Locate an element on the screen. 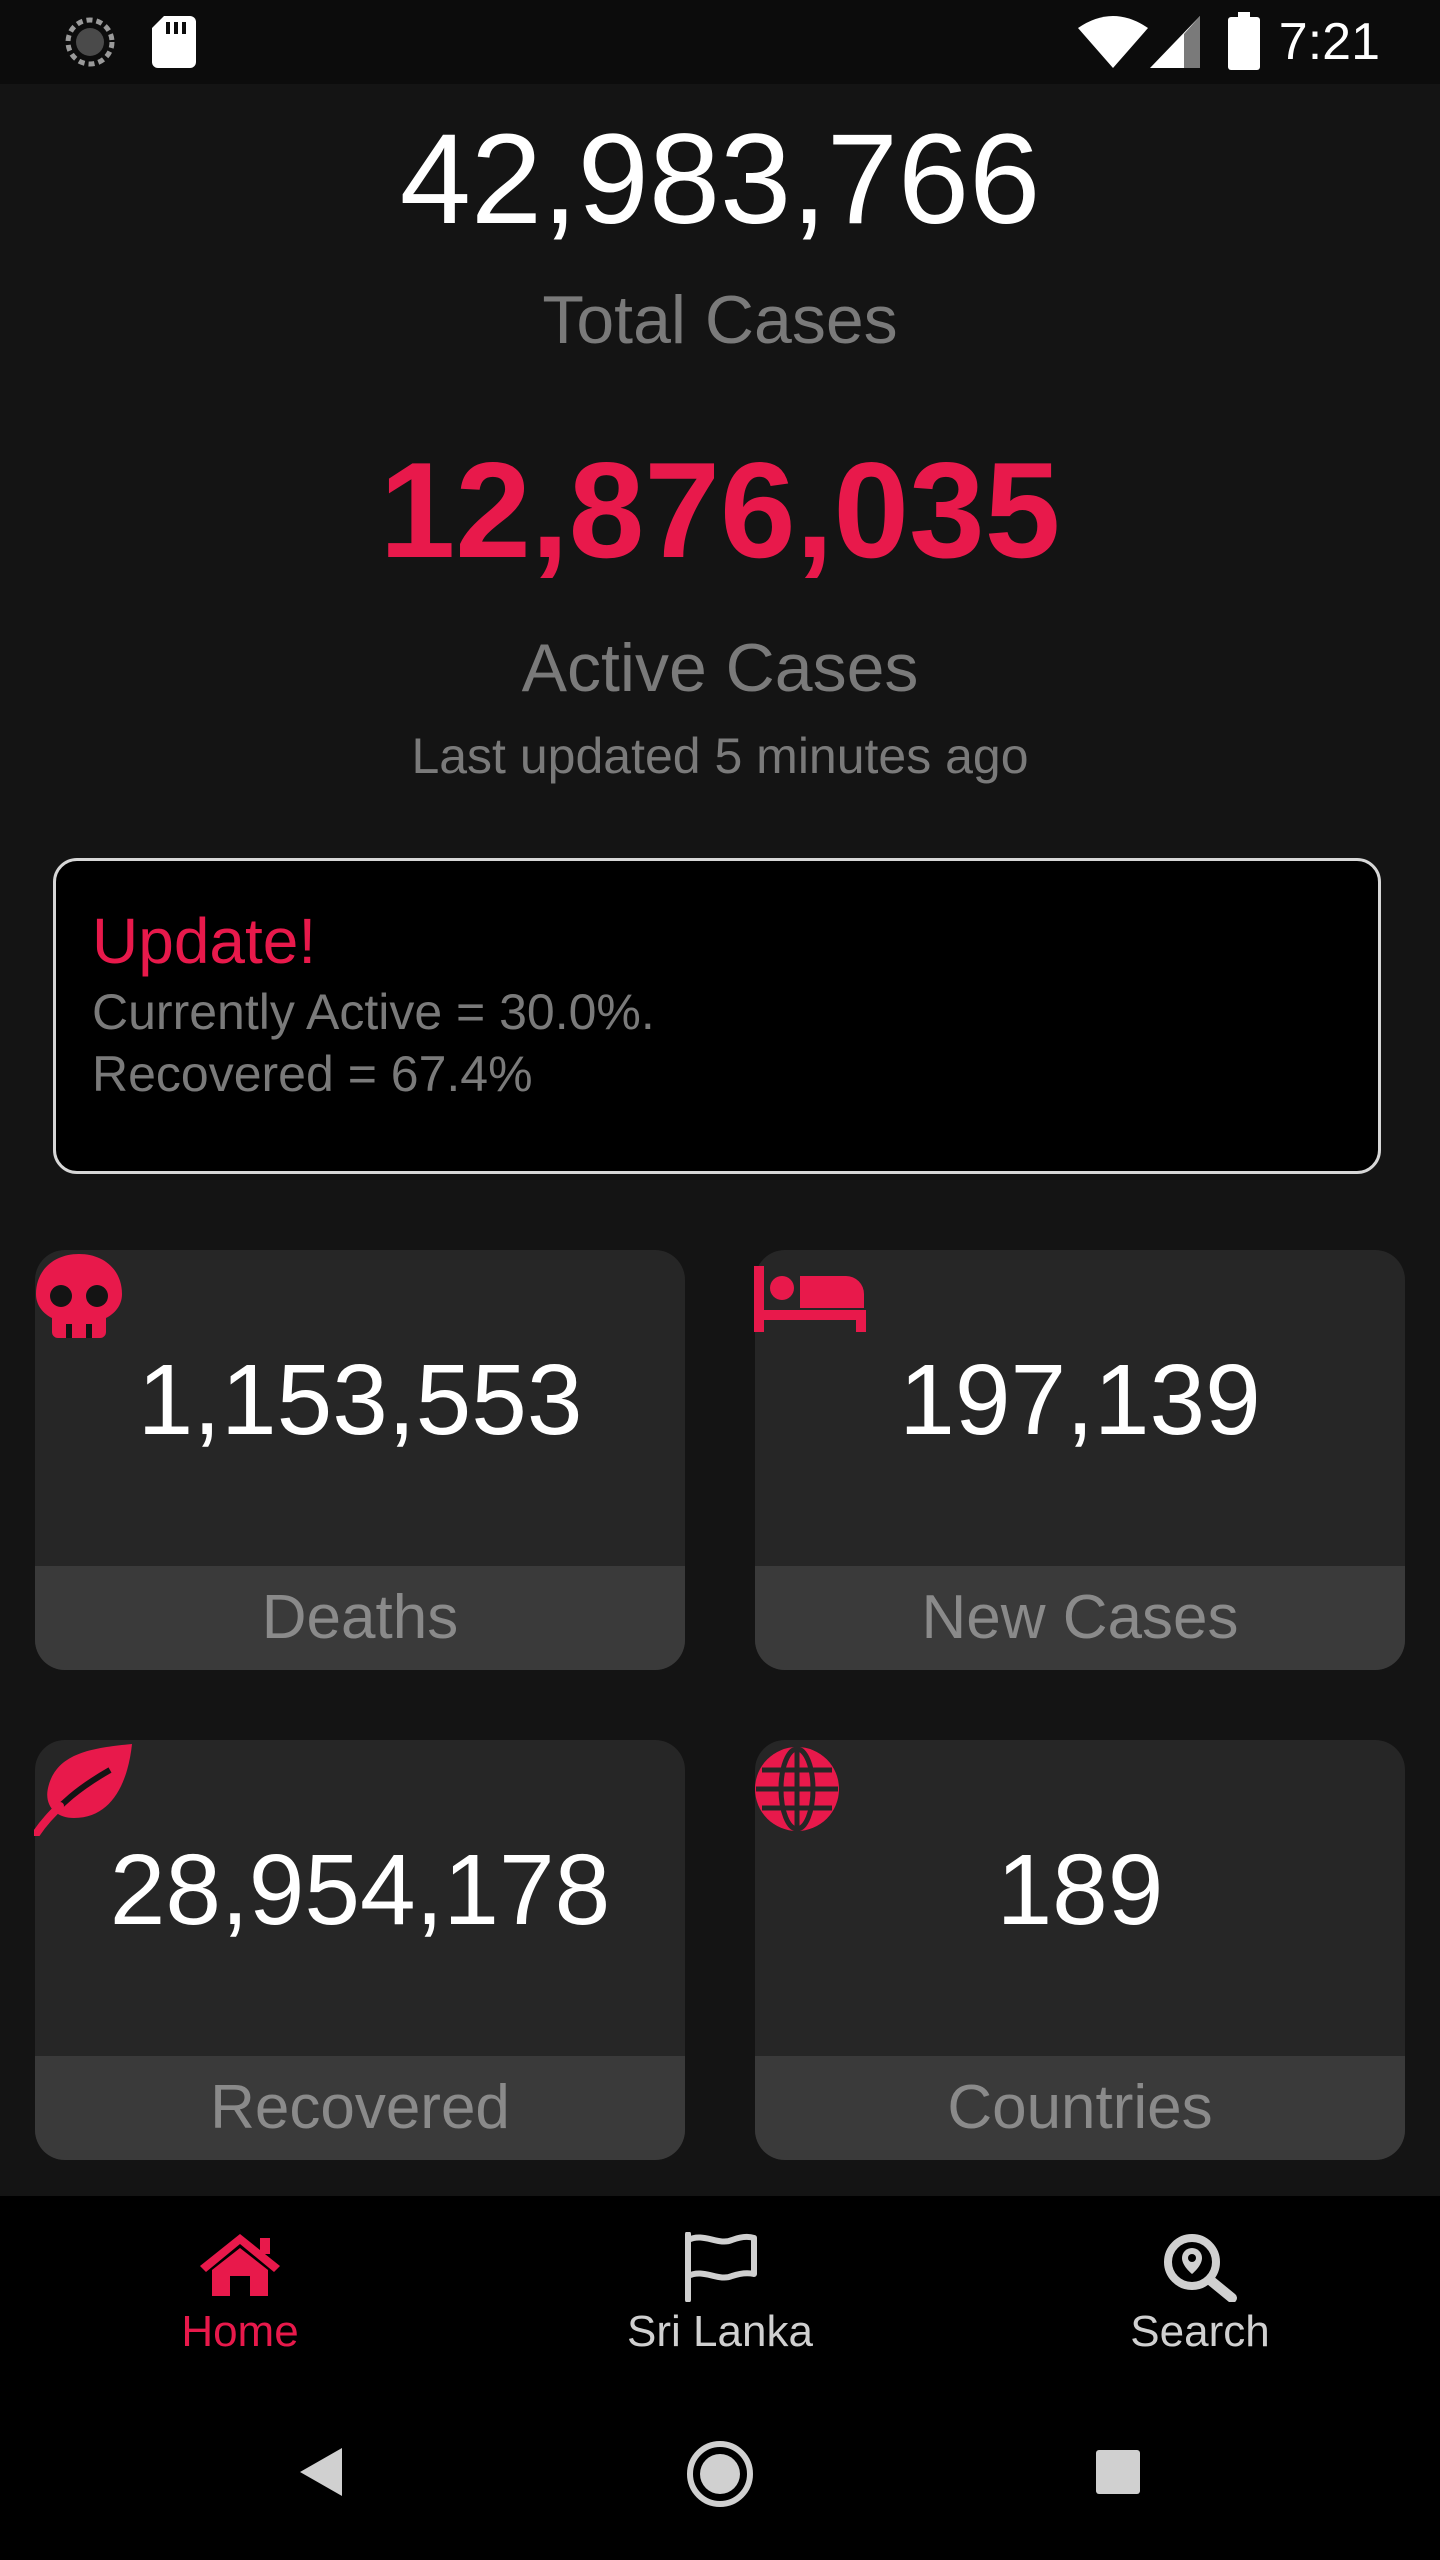 The image size is (1440, 2560). update-active-percent: Currently Active = 30.0%. is located at coordinates (373, 1012).